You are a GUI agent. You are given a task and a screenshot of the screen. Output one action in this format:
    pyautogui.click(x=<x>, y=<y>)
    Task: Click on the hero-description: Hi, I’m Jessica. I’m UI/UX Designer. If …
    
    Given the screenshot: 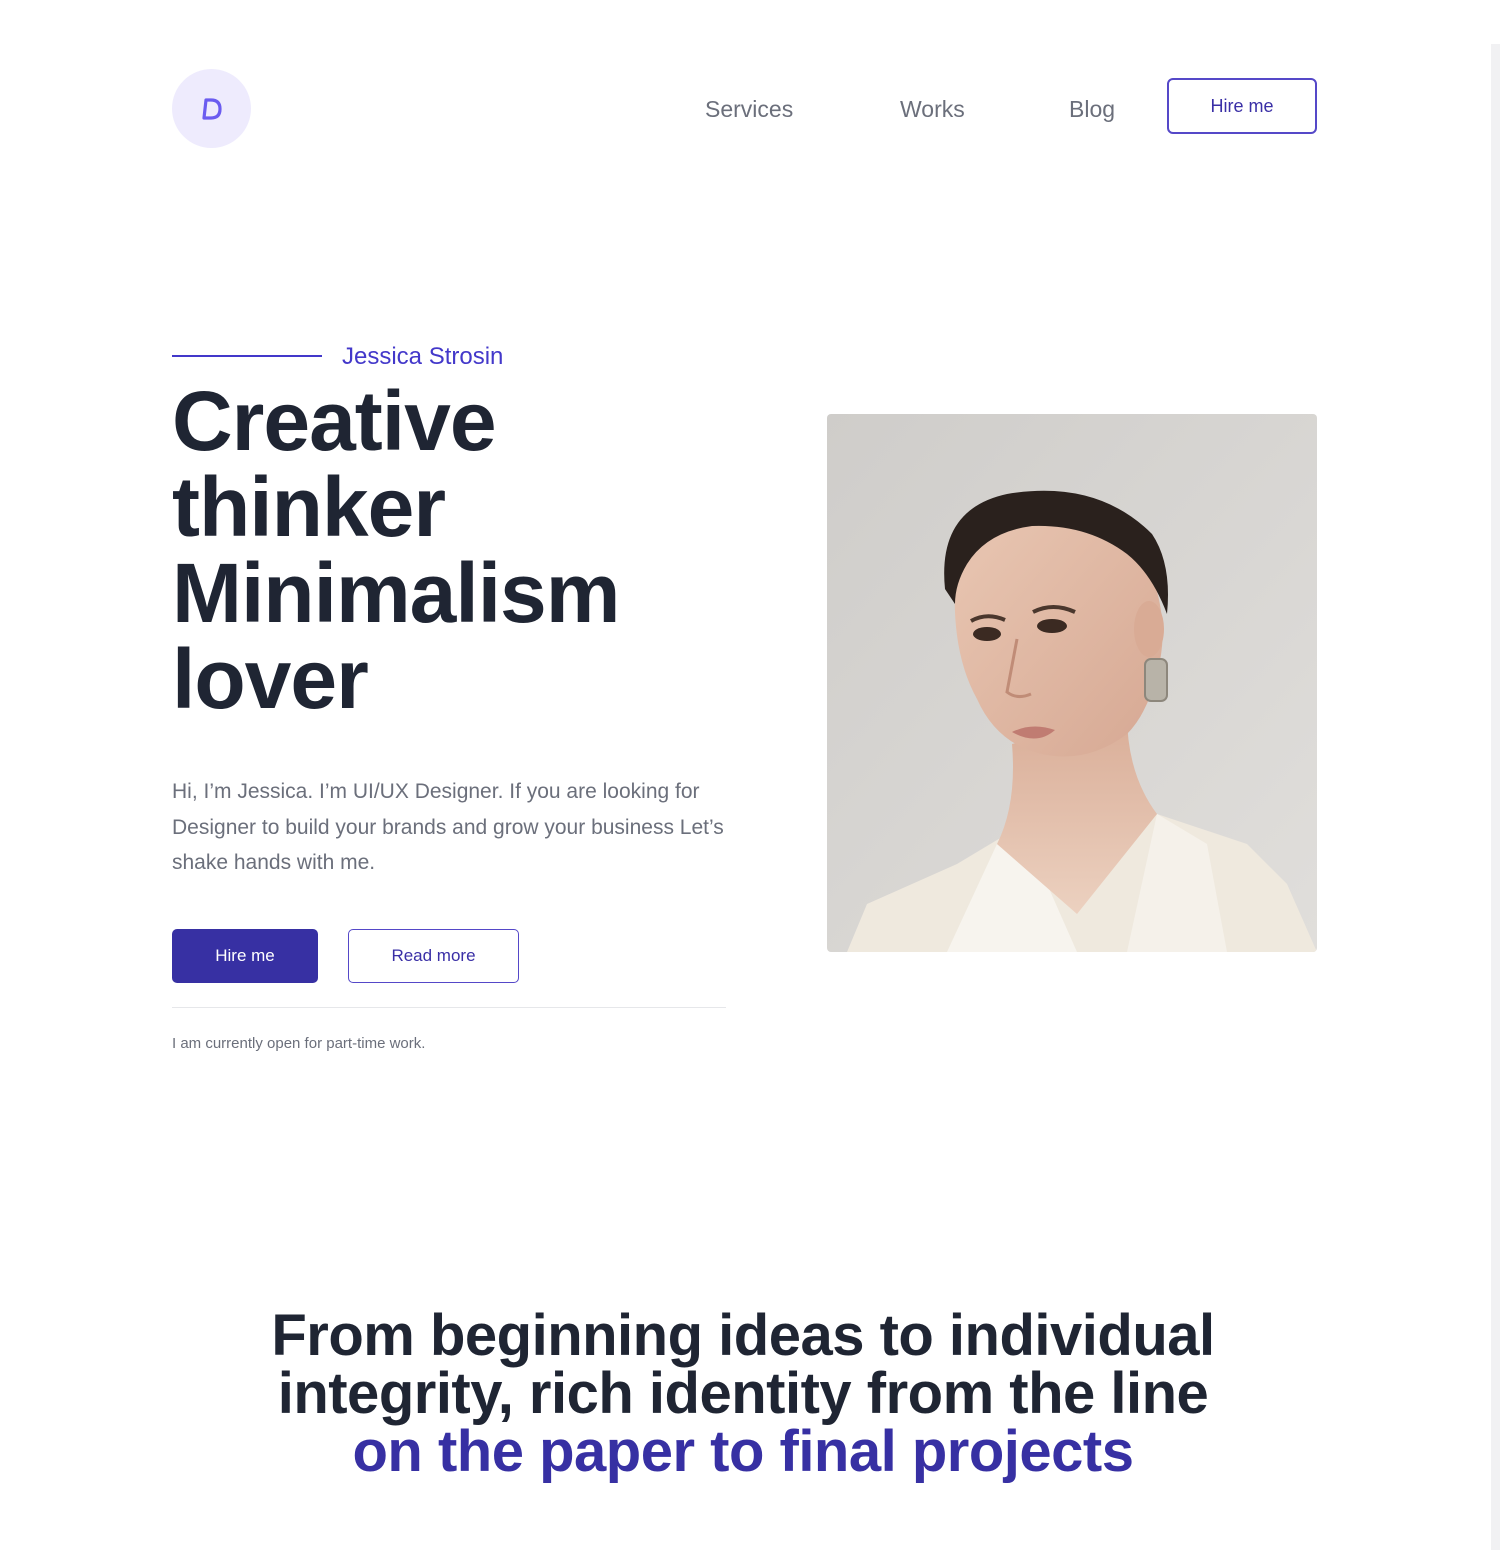 What is the action you would take?
    pyautogui.click(x=448, y=827)
    